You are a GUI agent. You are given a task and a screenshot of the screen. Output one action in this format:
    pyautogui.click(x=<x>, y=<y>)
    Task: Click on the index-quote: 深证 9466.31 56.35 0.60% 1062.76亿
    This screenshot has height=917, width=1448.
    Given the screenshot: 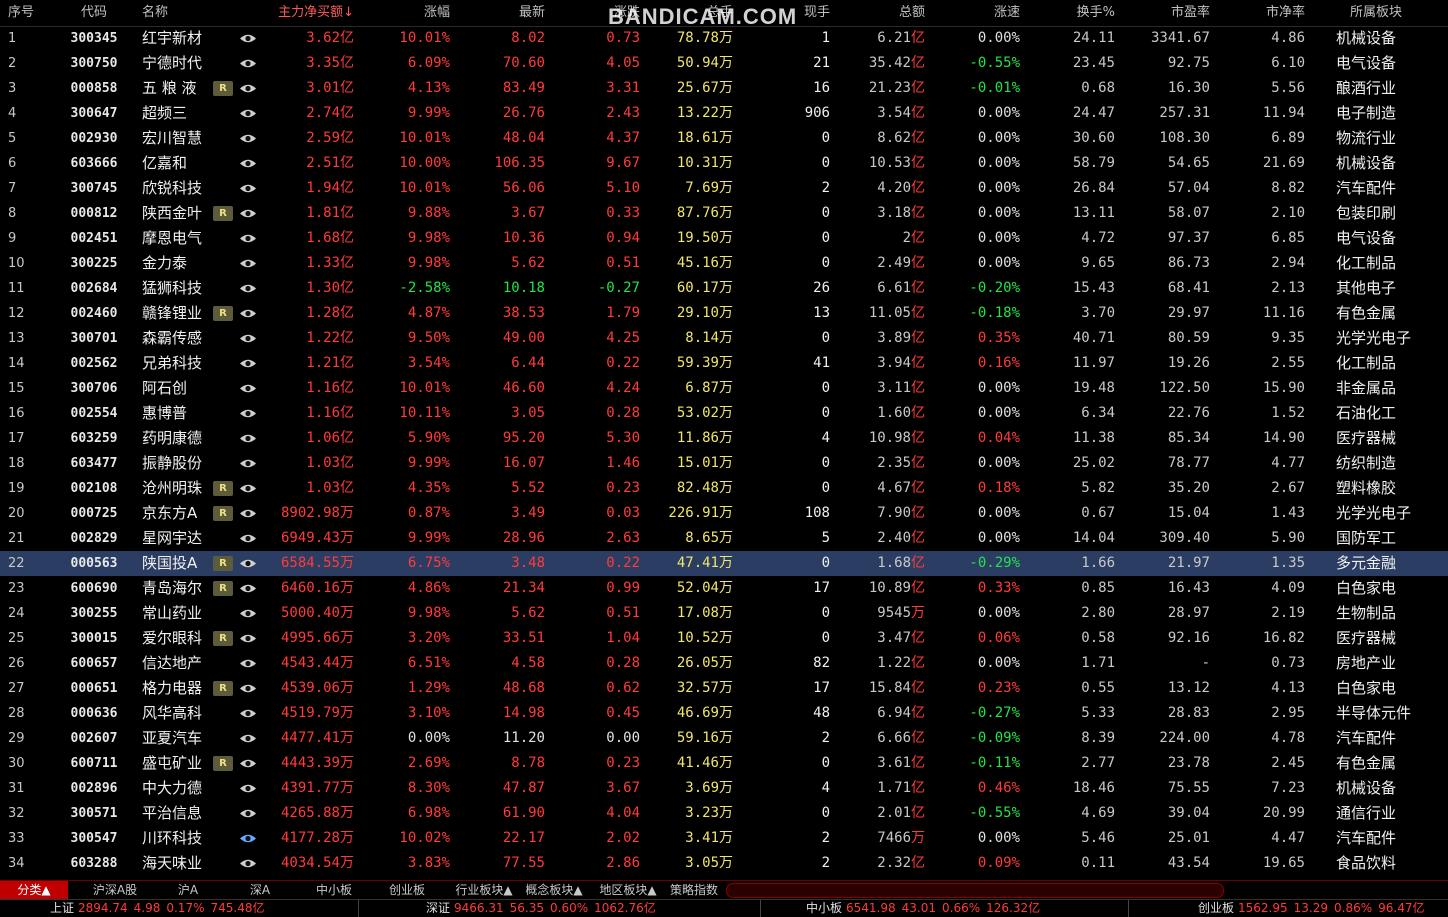 What is the action you would take?
    pyautogui.click(x=544, y=908)
    